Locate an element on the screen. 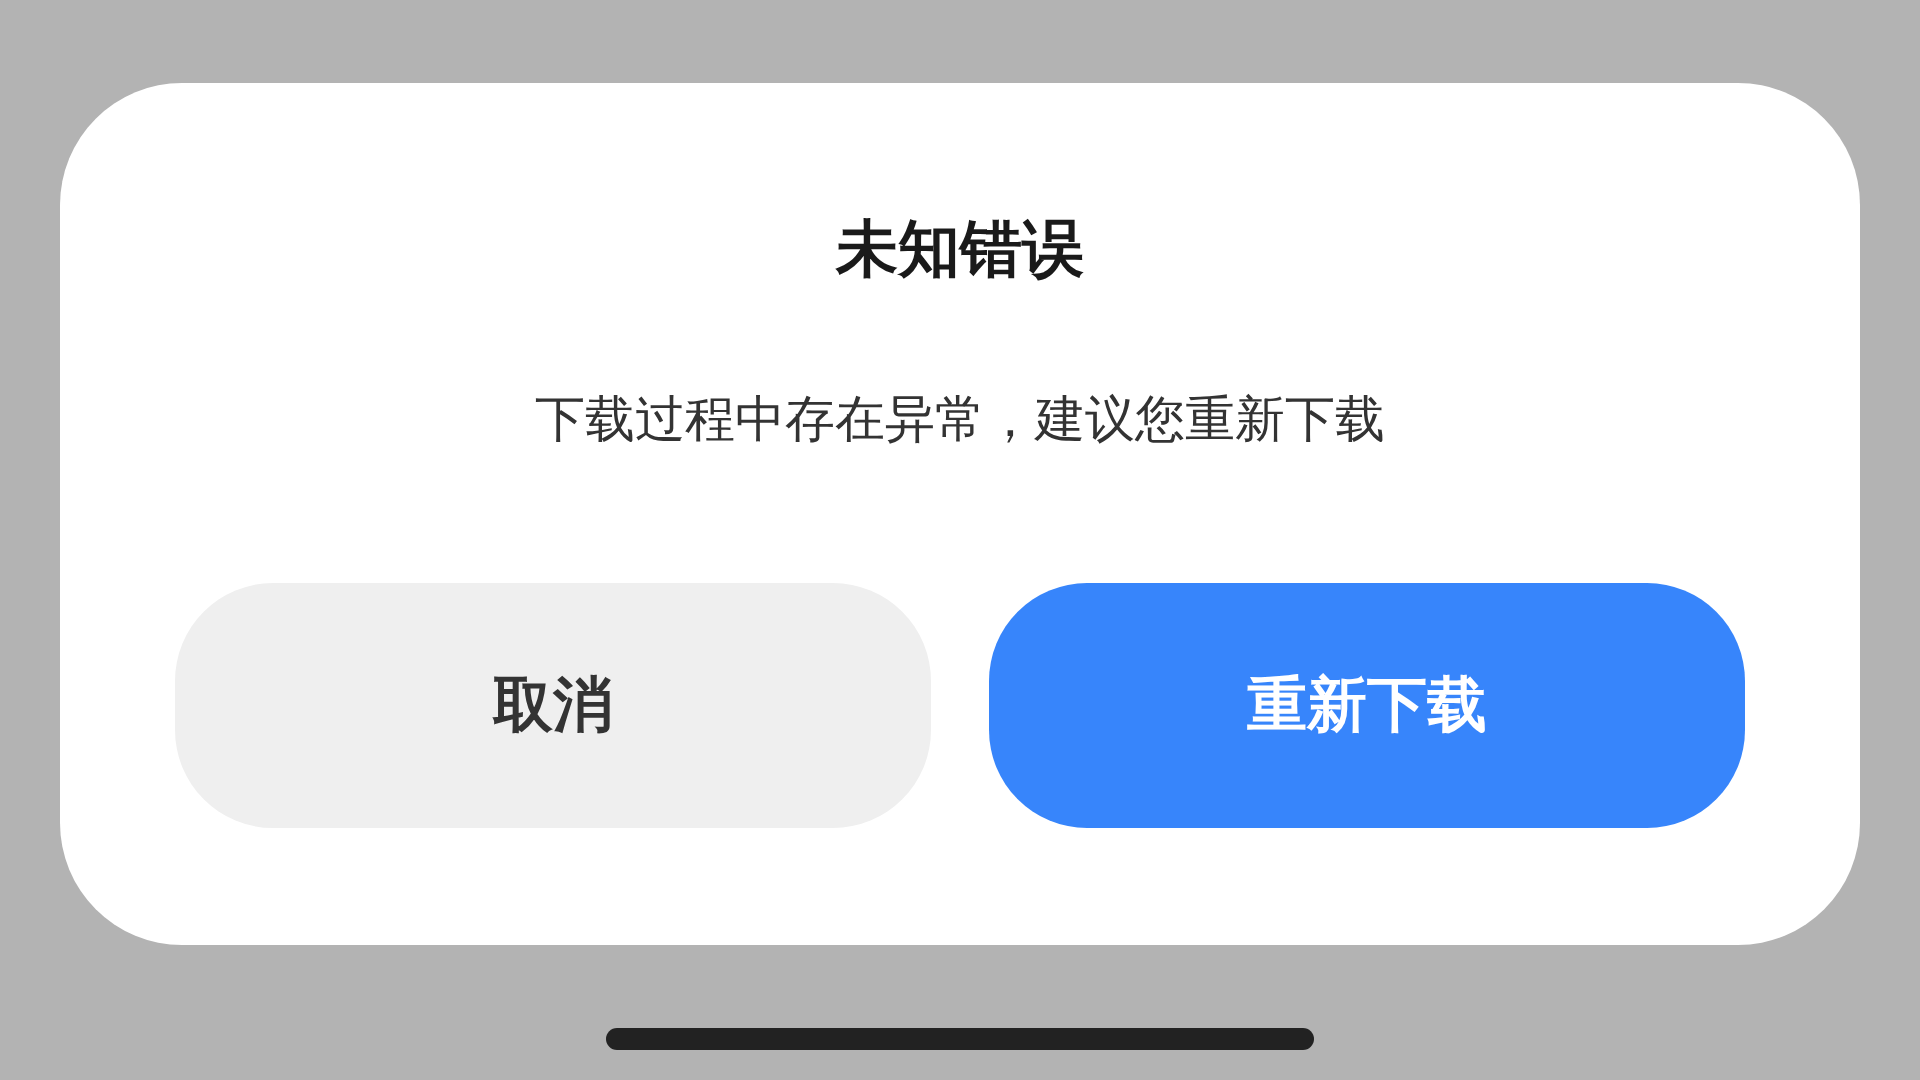 This screenshot has height=1080, width=1920. cancel-button: 取消 is located at coordinates (553, 705).